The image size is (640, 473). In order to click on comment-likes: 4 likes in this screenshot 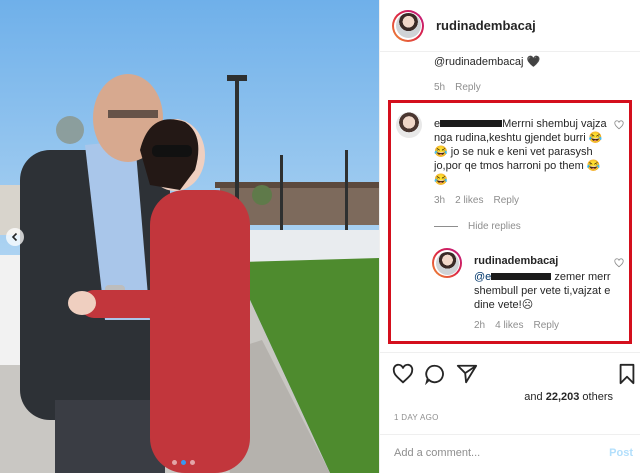, I will do `click(509, 325)`.